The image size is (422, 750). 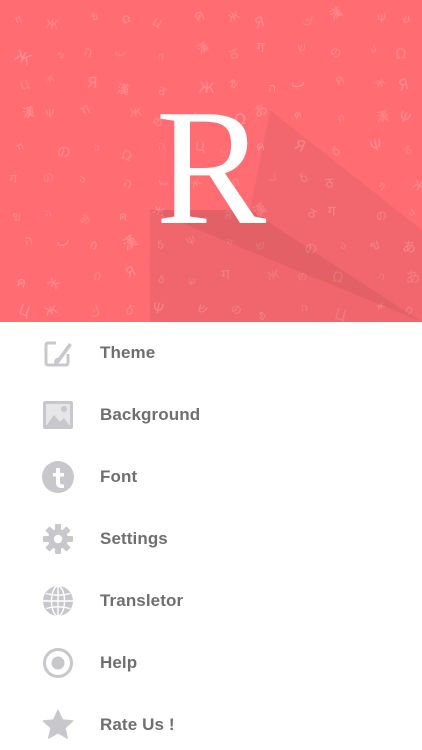 What do you see at coordinates (134, 538) in the screenshot?
I see `menu-label-settings: Settings` at bounding box center [134, 538].